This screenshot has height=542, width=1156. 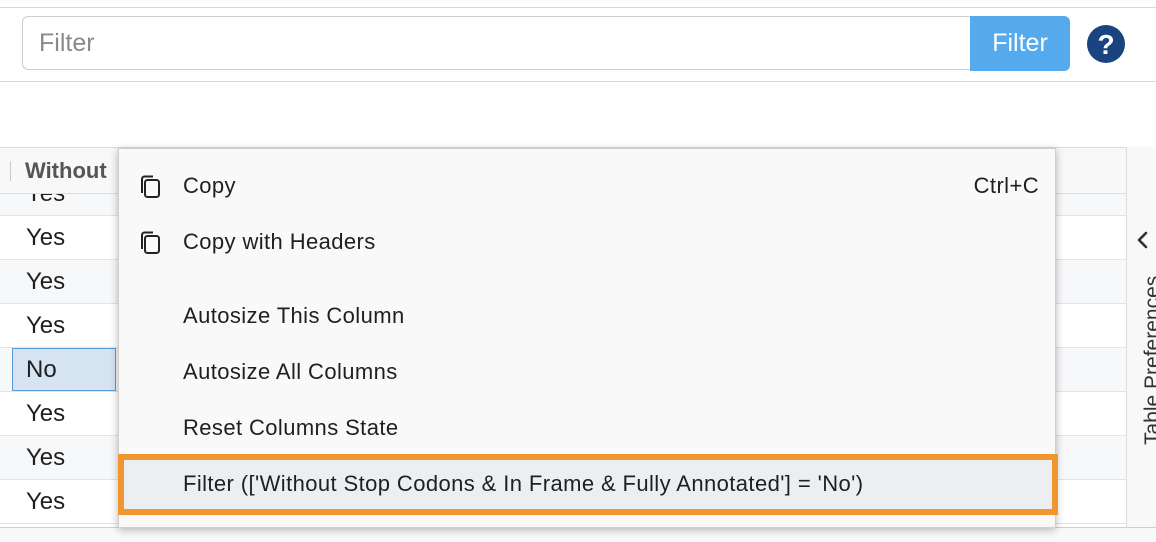 What do you see at coordinates (578, 7) in the screenshot?
I see `top-divider` at bounding box center [578, 7].